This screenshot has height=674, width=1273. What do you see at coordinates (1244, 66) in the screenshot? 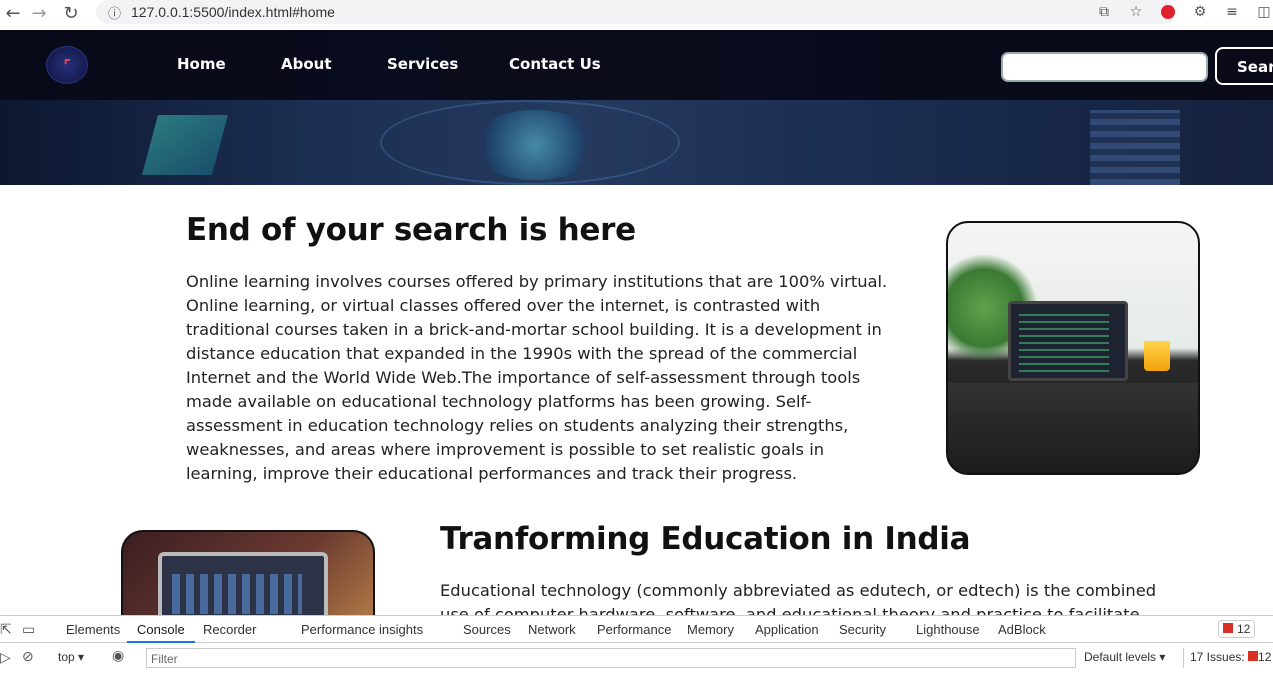
I see `search-button: Search` at bounding box center [1244, 66].